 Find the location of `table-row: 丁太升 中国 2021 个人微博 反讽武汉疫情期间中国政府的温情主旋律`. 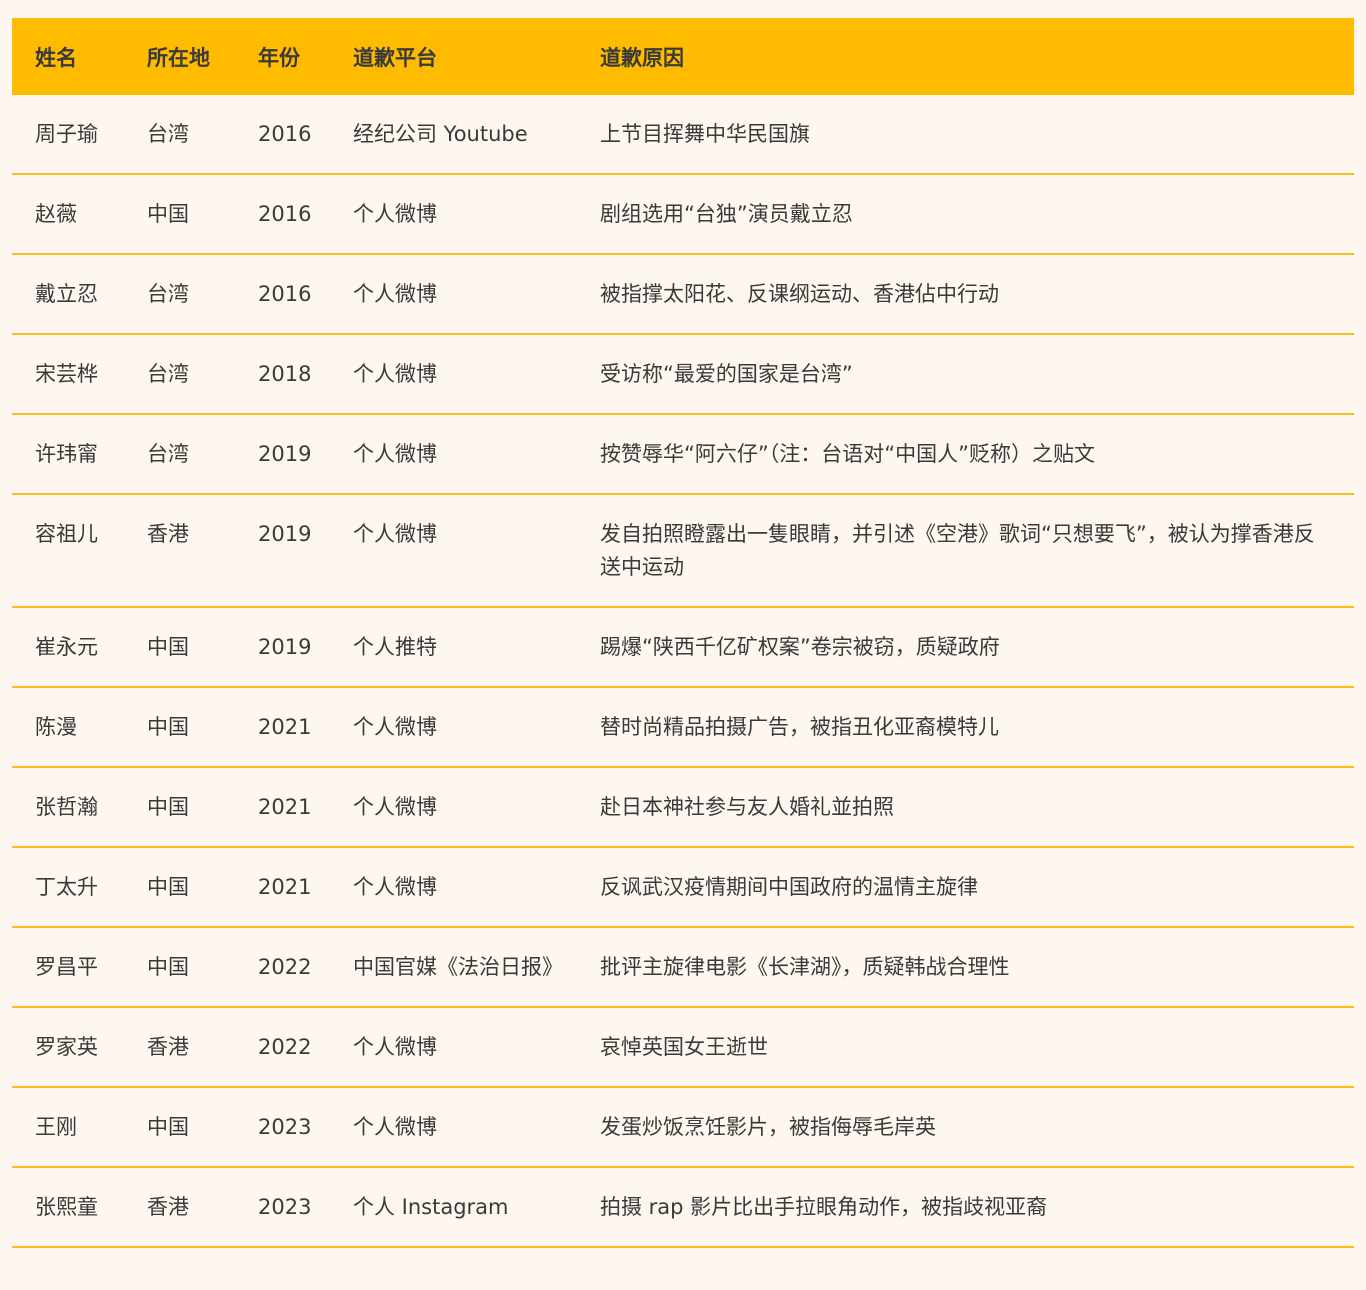

table-row: 丁太升 中国 2021 个人微博 反讽武汉疫情期间中国政府的温情主旋律 is located at coordinates (683, 887).